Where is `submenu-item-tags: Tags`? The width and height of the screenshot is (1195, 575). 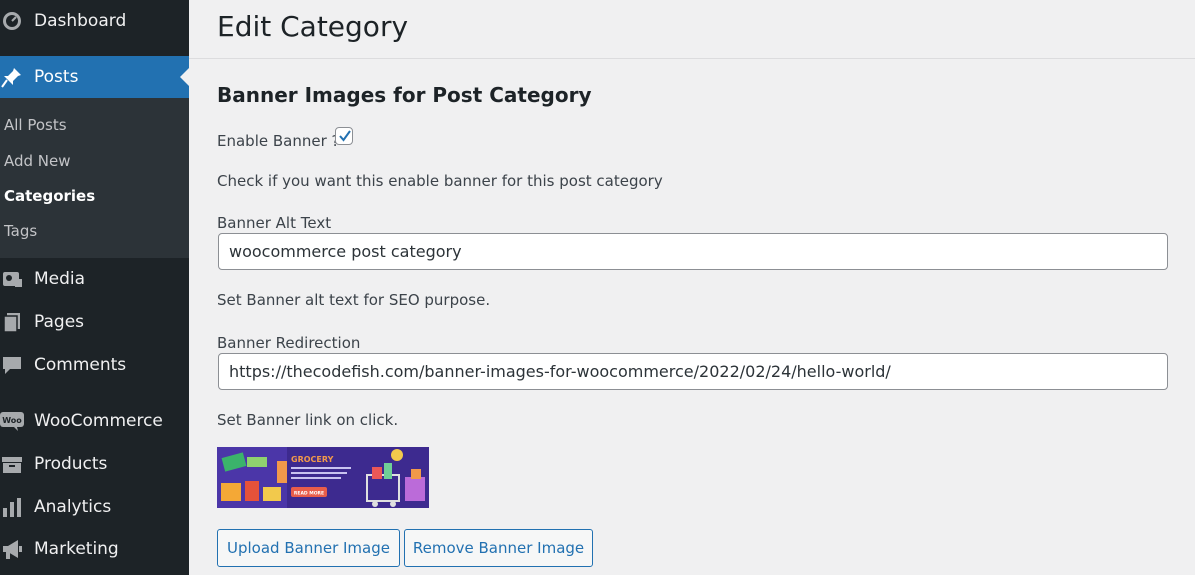
submenu-item-tags: Tags is located at coordinates (20, 231).